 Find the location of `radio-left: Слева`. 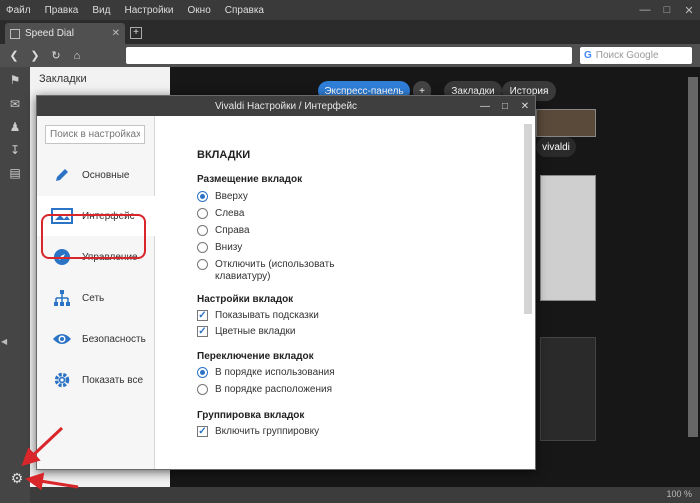

radio-left: Слева is located at coordinates (220, 214).